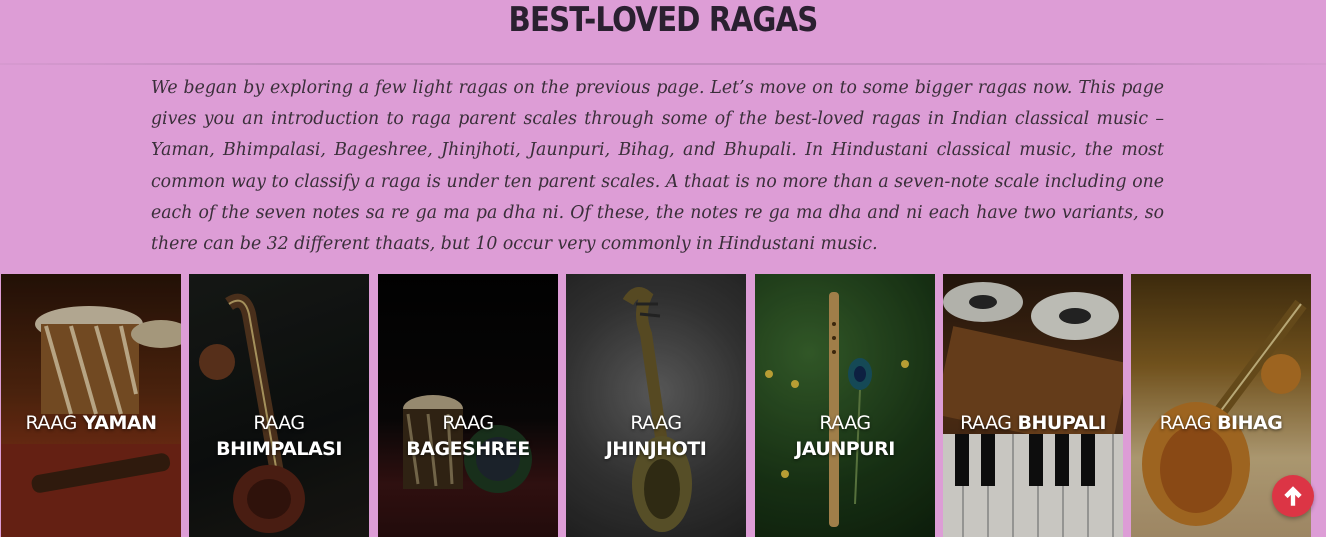 This screenshot has height=537, width=1326. Describe the element at coordinates (468, 436) in the screenshot. I see `raga-card-label: RAAG BAGESHREE` at that location.